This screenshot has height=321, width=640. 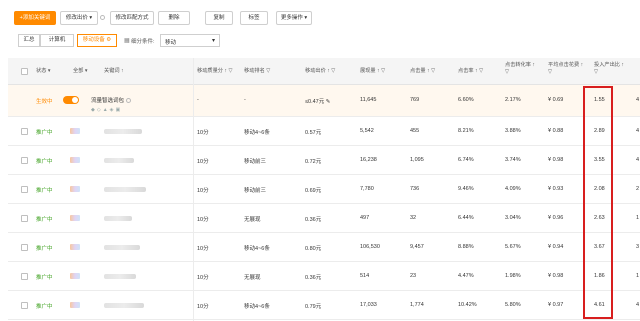 What do you see at coordinates (313, 306) in the screenshot?
I see `bid-cell: 0.79元` at bounding box center [313, 306].